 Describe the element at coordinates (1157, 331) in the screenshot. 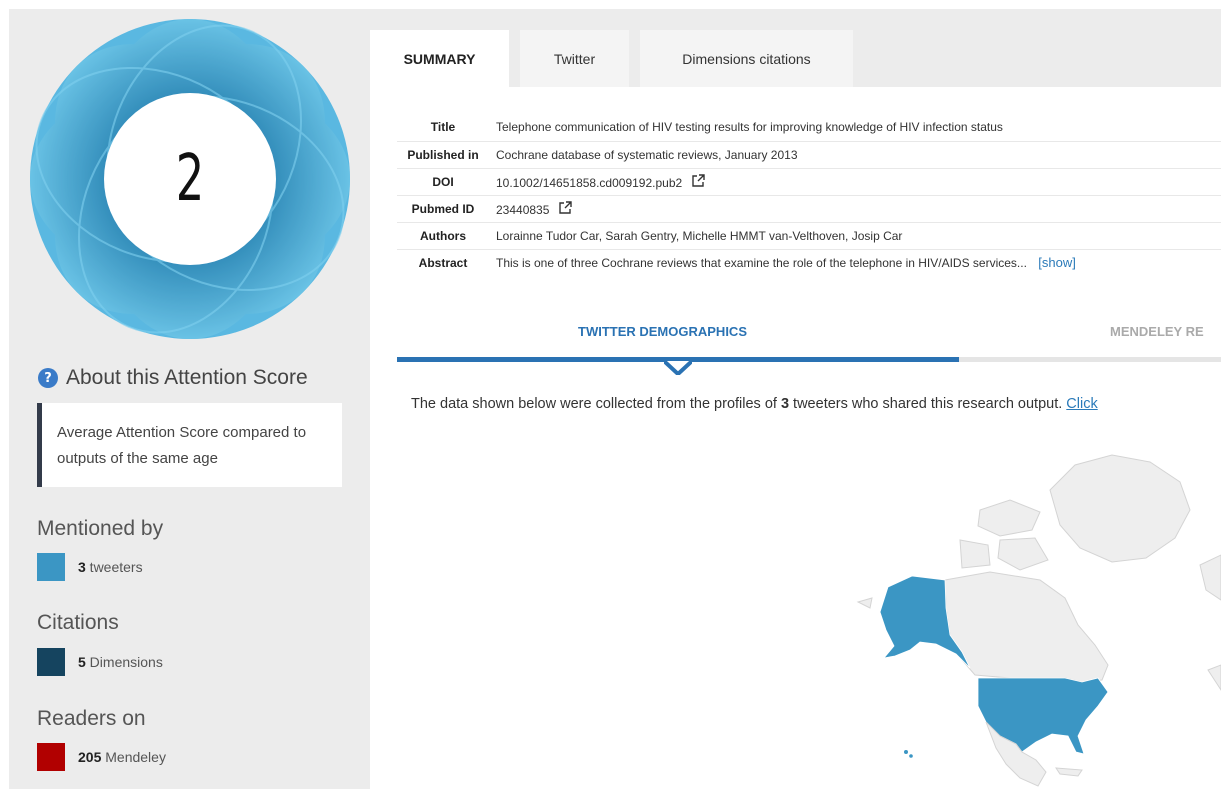

I see `tab-mendeley-readers: MENDELEY RE` at that location.